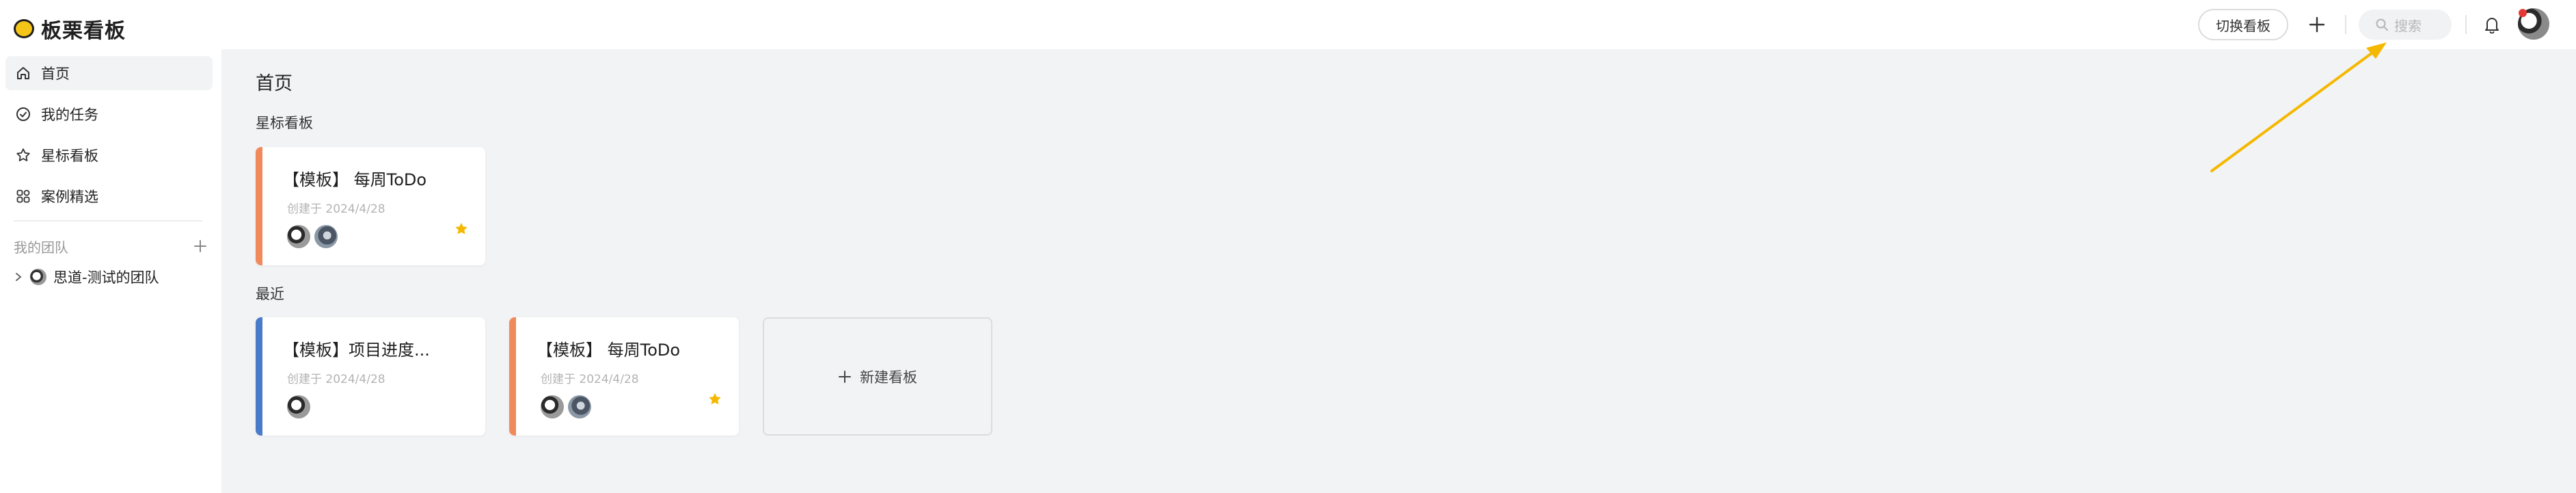 Image resolution: width=2576 pixels, height=493 pixels. What do you see at coordinates (111, 246) in the screenshot?
I see `team-section-header: 我的团队` at bounding box center [111, 246].